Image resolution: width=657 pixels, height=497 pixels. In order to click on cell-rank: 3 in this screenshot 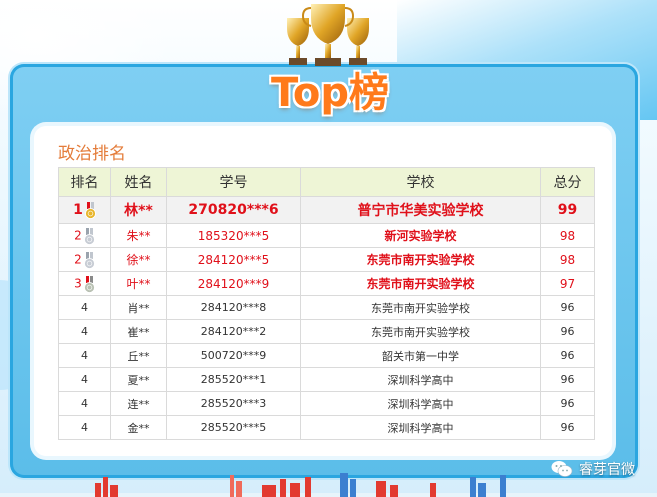, I will do `click(84, 283)`.